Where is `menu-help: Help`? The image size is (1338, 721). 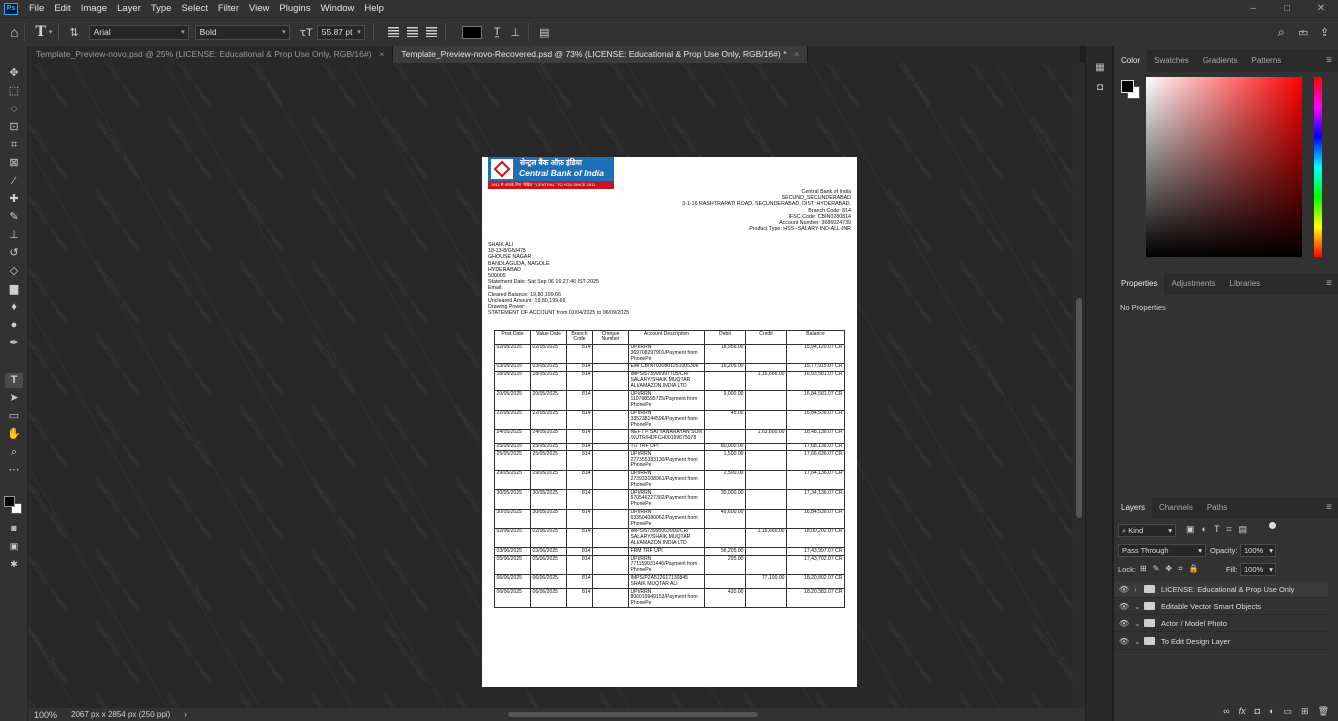
menu-help: Help is located at coordinates (374, 8).